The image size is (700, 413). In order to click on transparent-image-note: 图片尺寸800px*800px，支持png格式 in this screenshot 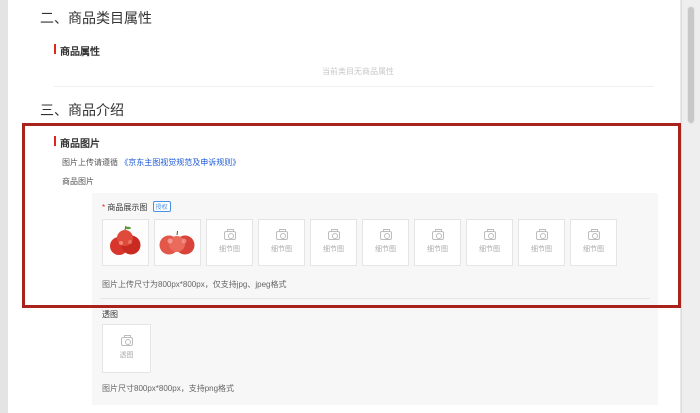, I will do `click(168, 388)`.